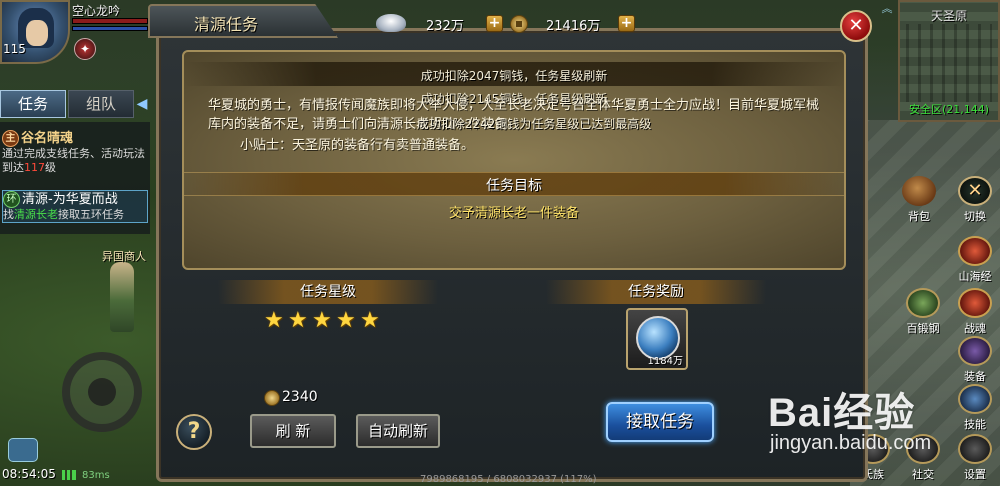 This screenshot has width=1000, height=486. I want to click on switch-button: ✕ 切换, so click(975, 200).